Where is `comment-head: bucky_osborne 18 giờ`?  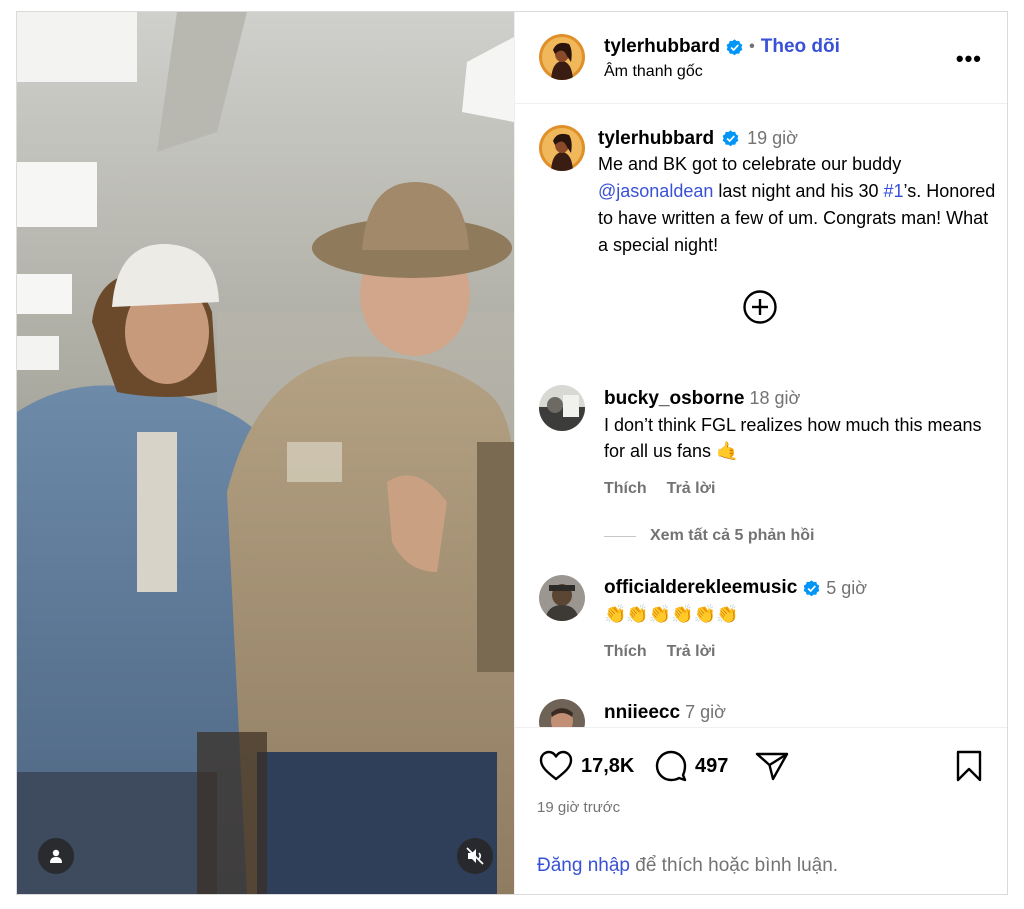
comment-head: bucky_osborne 18 giờ is located at coordinates (799, 398).